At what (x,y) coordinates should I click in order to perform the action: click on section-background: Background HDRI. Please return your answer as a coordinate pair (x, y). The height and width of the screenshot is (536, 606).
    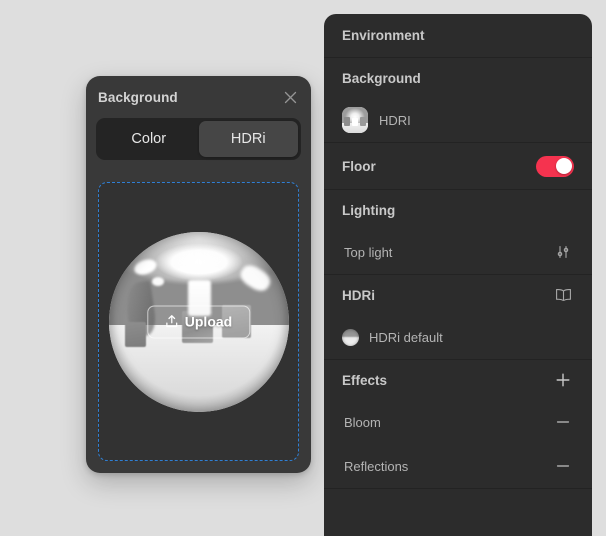
    Looking at the image, I should click on (458, 100).